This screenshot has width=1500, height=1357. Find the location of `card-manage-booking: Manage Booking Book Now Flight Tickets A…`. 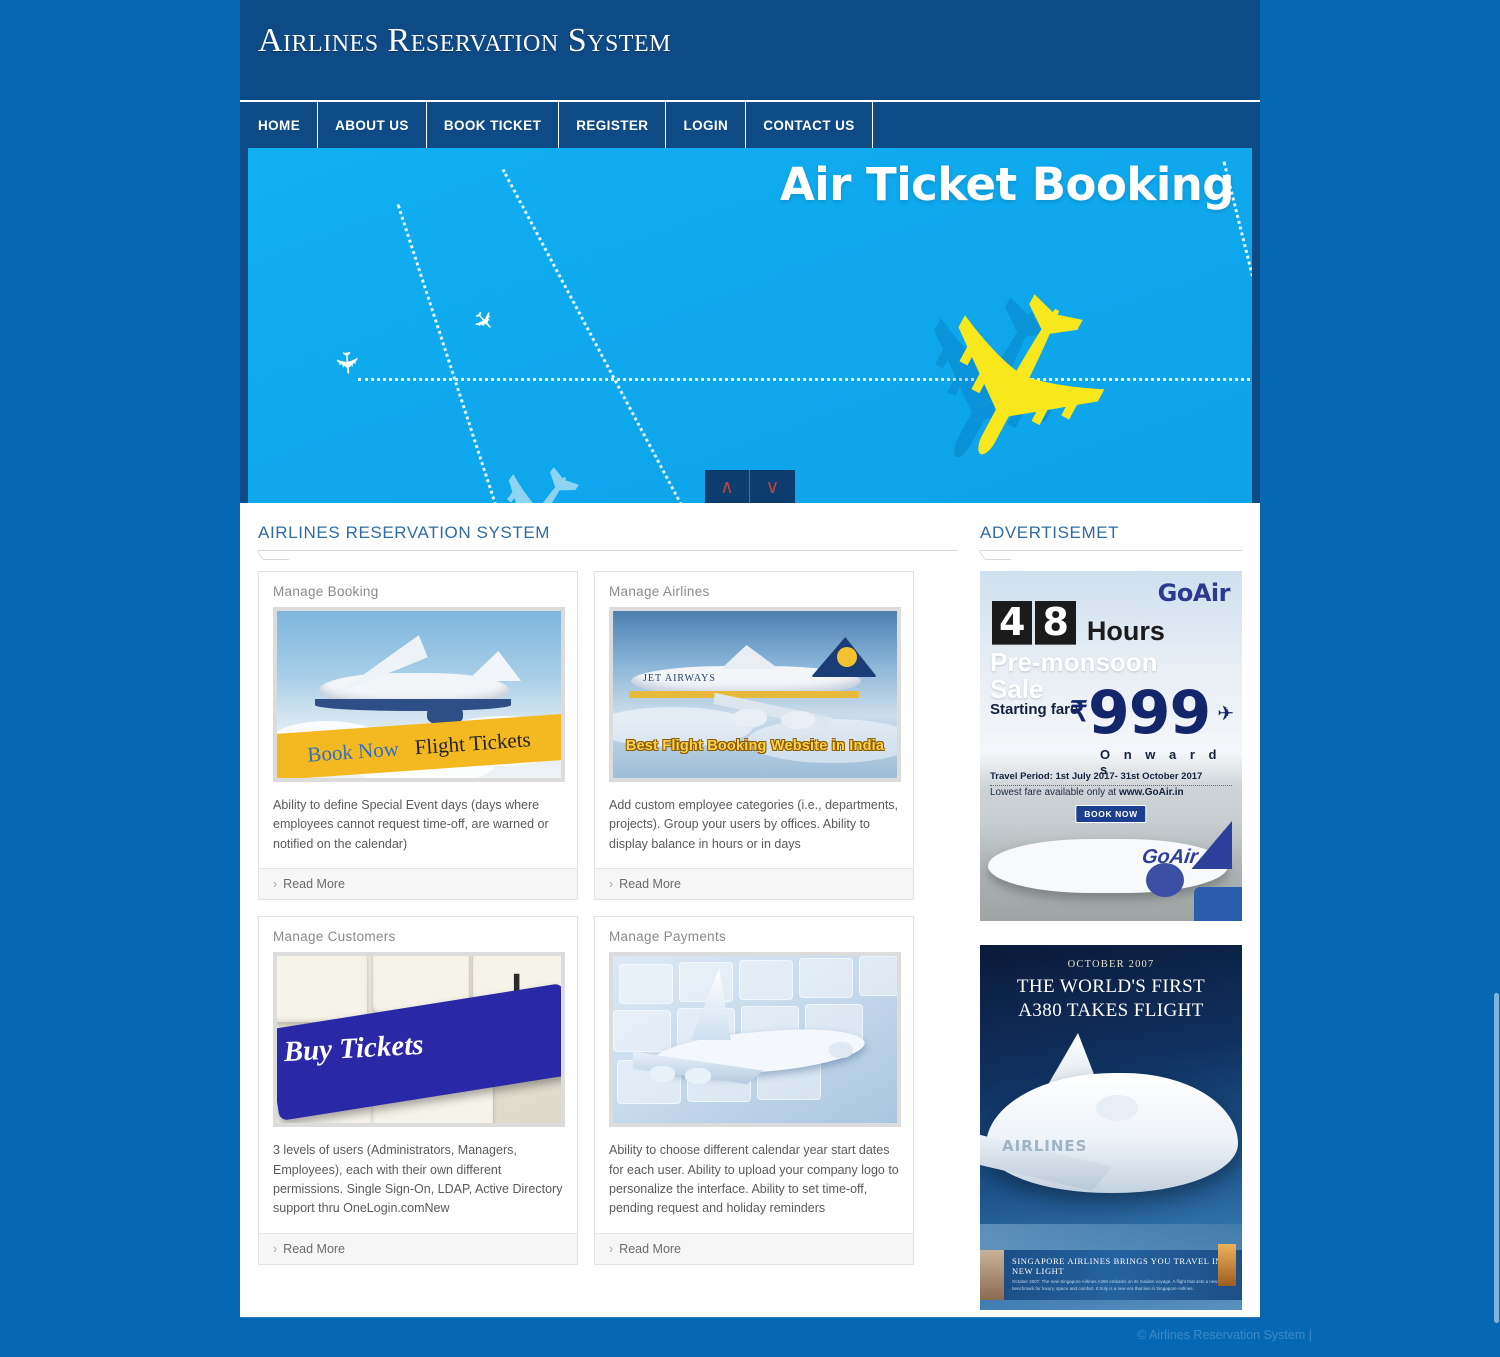

card-manage-booking: Manage Booking Book Now Flight Tickets A… is located at coordinates (418, 736).